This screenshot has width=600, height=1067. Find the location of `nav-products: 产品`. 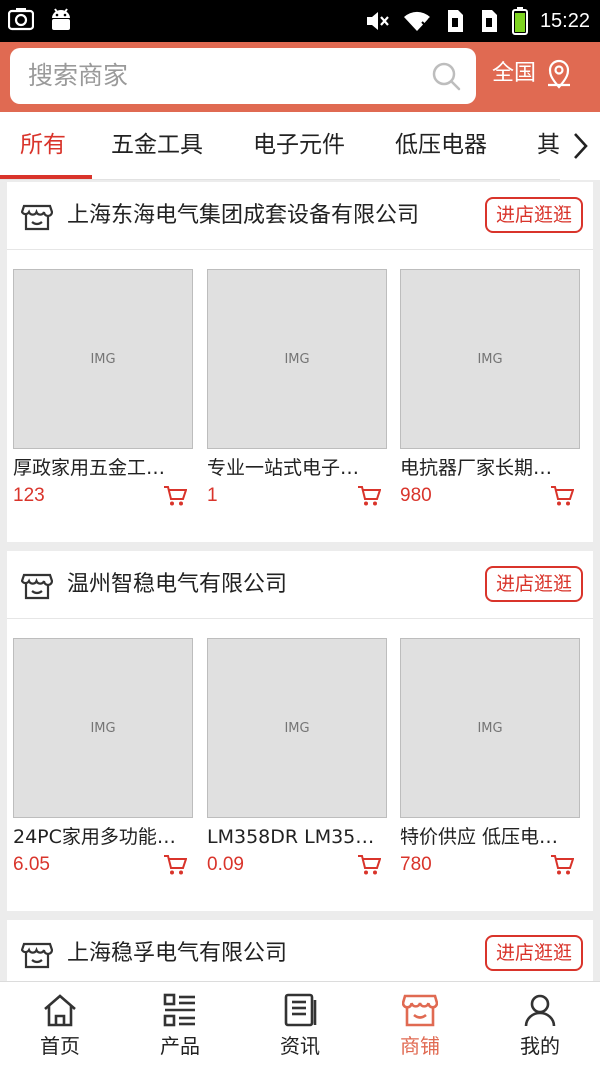

nav-products: 产品 is located at coordinates (180, 1024).